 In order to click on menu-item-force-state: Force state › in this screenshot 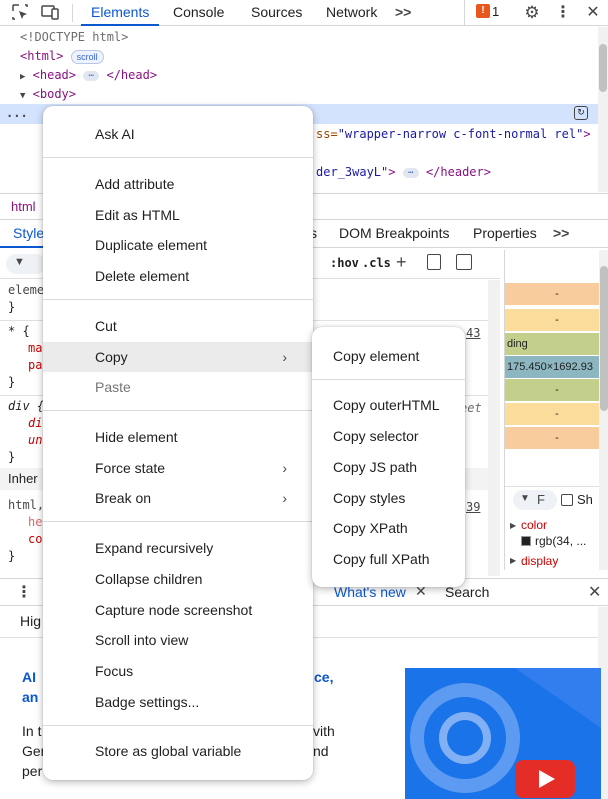, I will do `click(178, 468)`.